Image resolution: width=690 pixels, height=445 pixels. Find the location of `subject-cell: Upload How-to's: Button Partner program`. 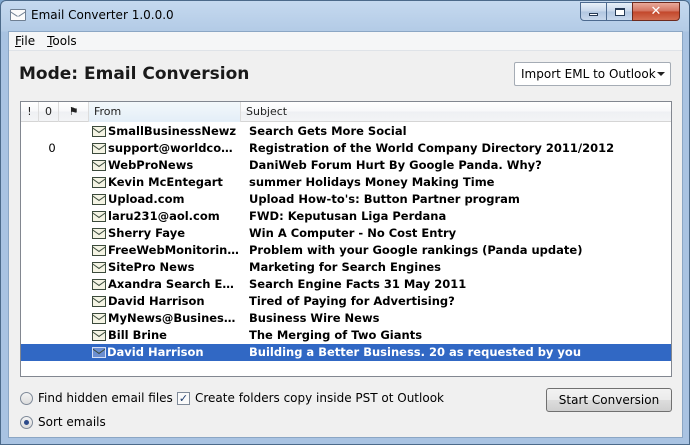

subject-cell: Upload How-to's: Button Partner program is located at coordinates (384, 199).